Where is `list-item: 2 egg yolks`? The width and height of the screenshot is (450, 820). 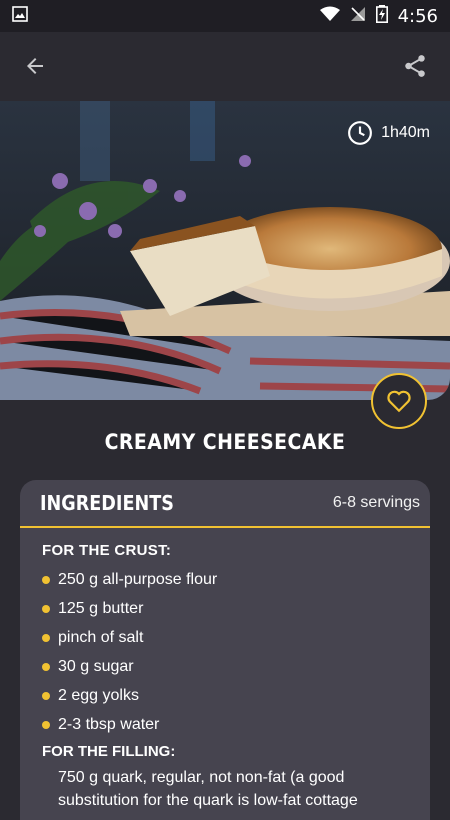 list-item: 2 egg yolks is located at coordinates (226, 695).